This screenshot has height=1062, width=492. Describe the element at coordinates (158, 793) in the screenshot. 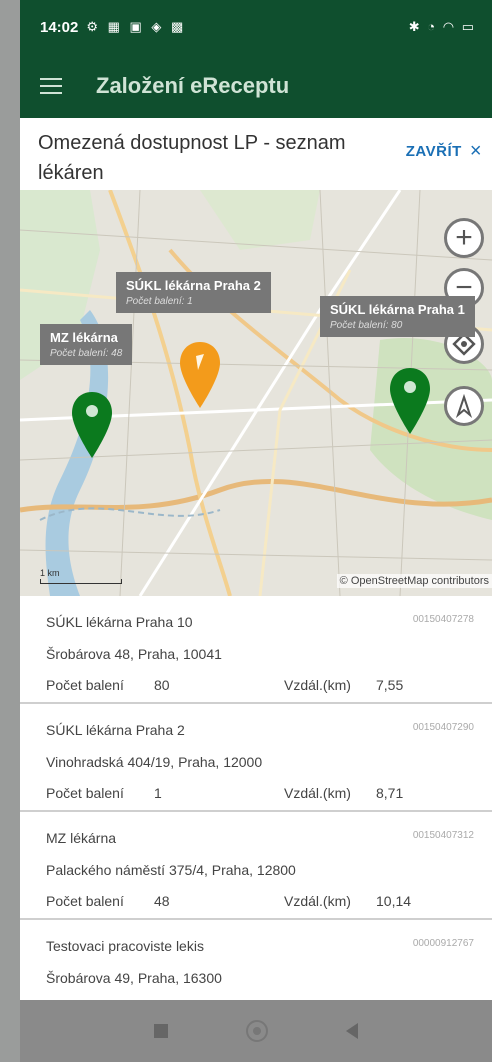

I see `count-value: 1` at that location.